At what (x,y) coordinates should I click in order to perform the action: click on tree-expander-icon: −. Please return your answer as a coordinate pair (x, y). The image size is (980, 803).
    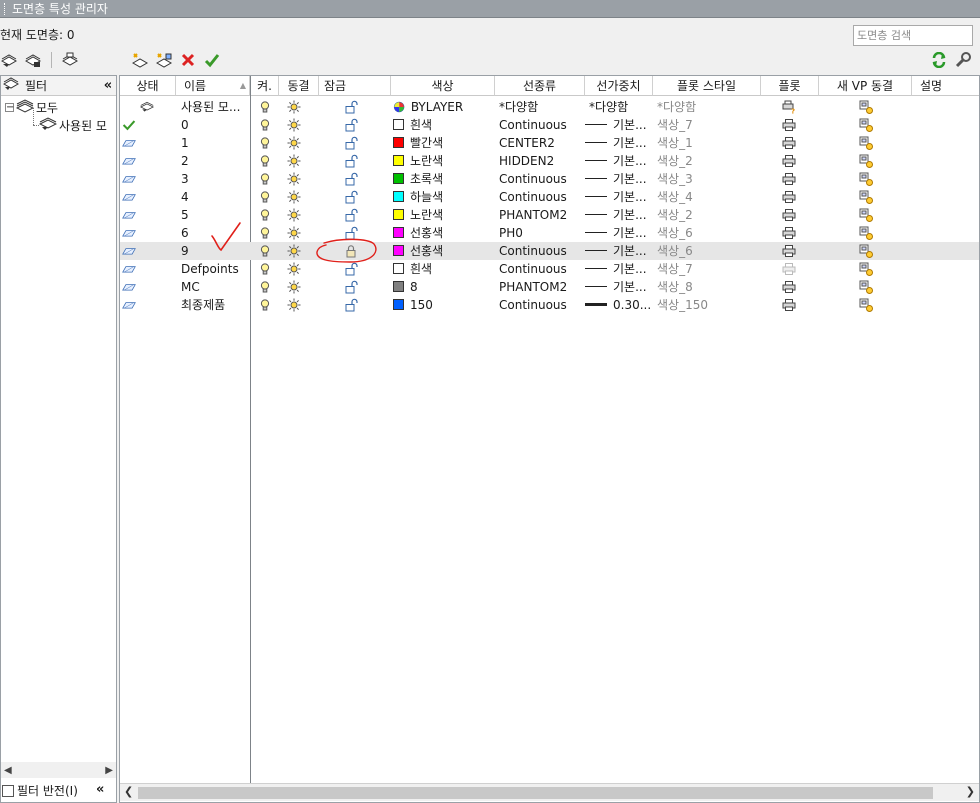
    Looking at the image, I should click on (9, 108).